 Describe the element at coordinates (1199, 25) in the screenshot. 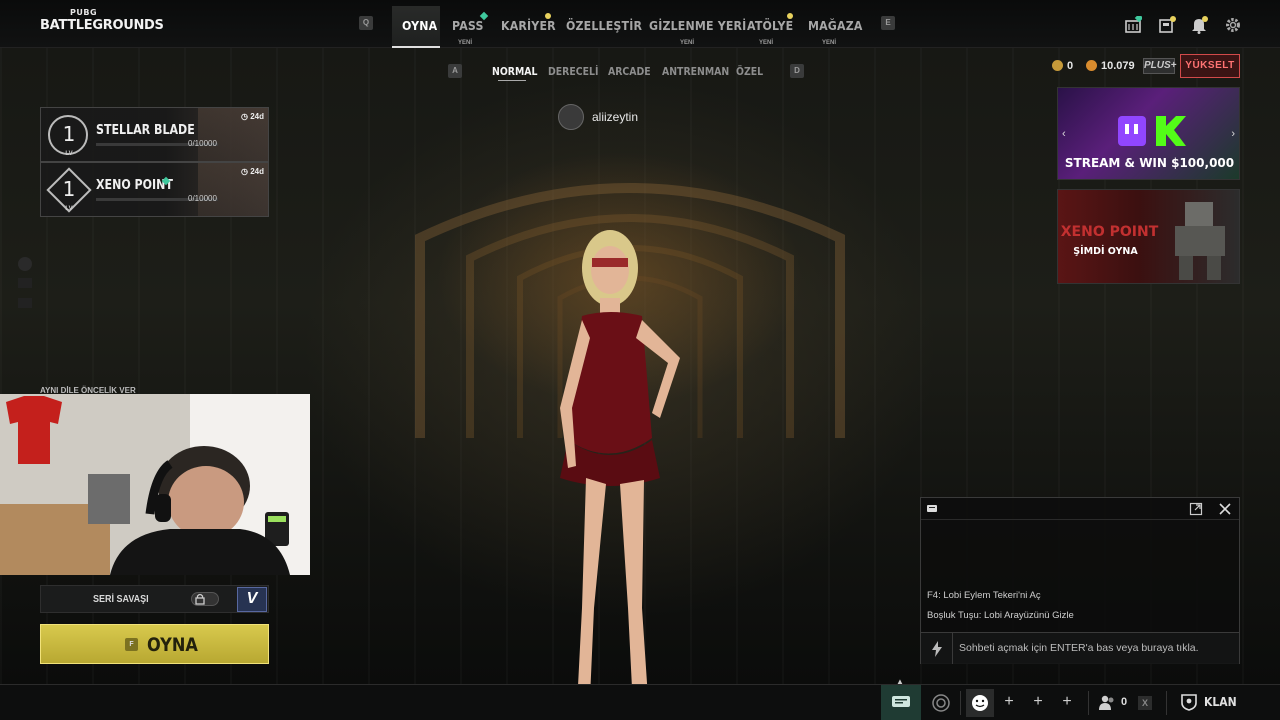

I see `notification-bell-icon` at that location.